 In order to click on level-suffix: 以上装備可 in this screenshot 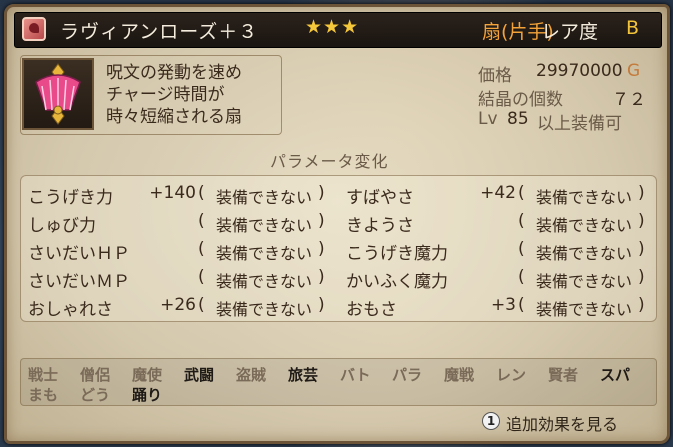, I will do `click(579, 124)`.